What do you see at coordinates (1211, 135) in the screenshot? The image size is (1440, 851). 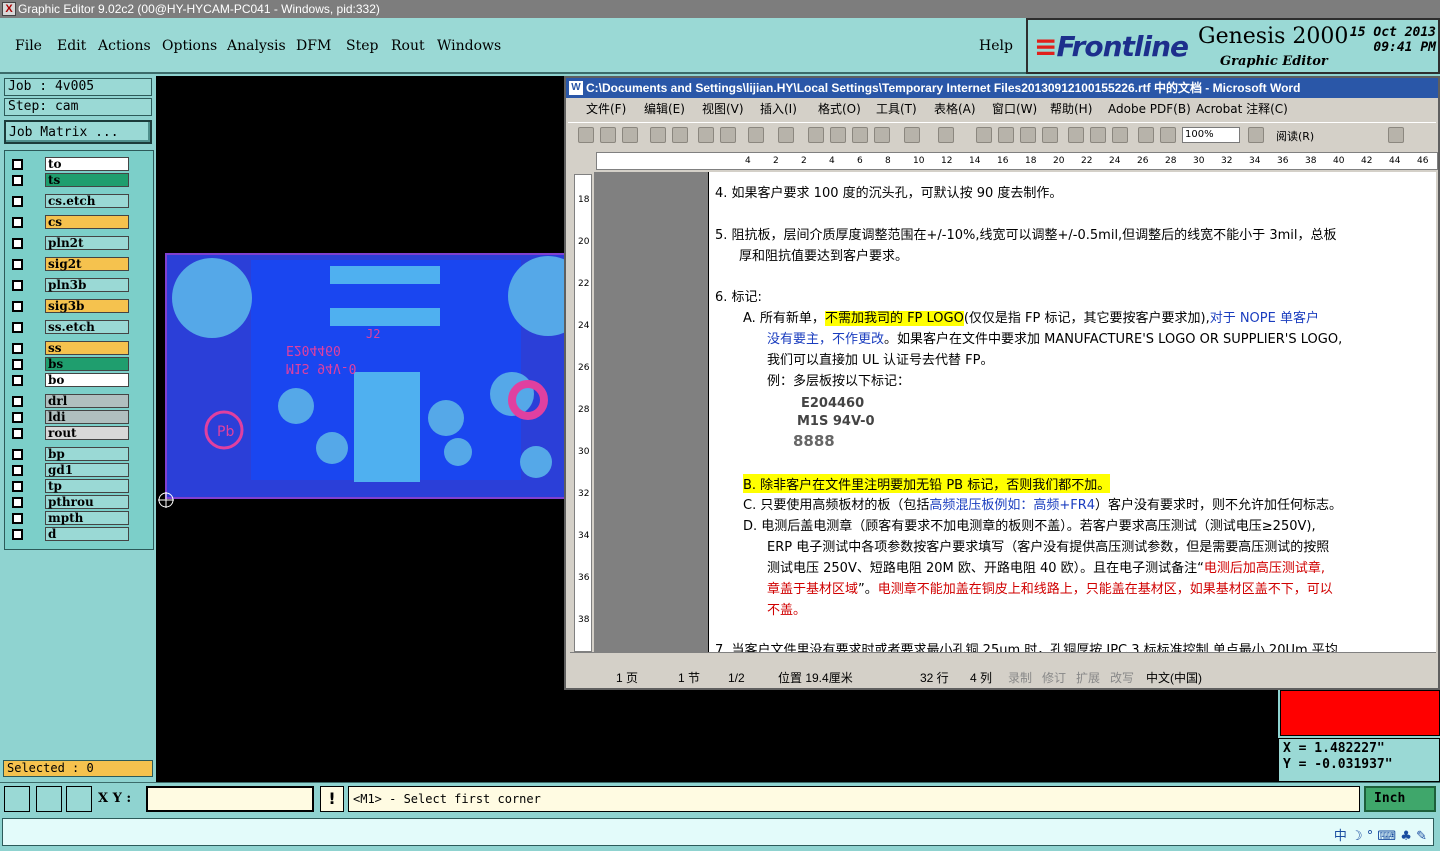 I see `zoom-select: 100%` at bounding box center [1211, 135].